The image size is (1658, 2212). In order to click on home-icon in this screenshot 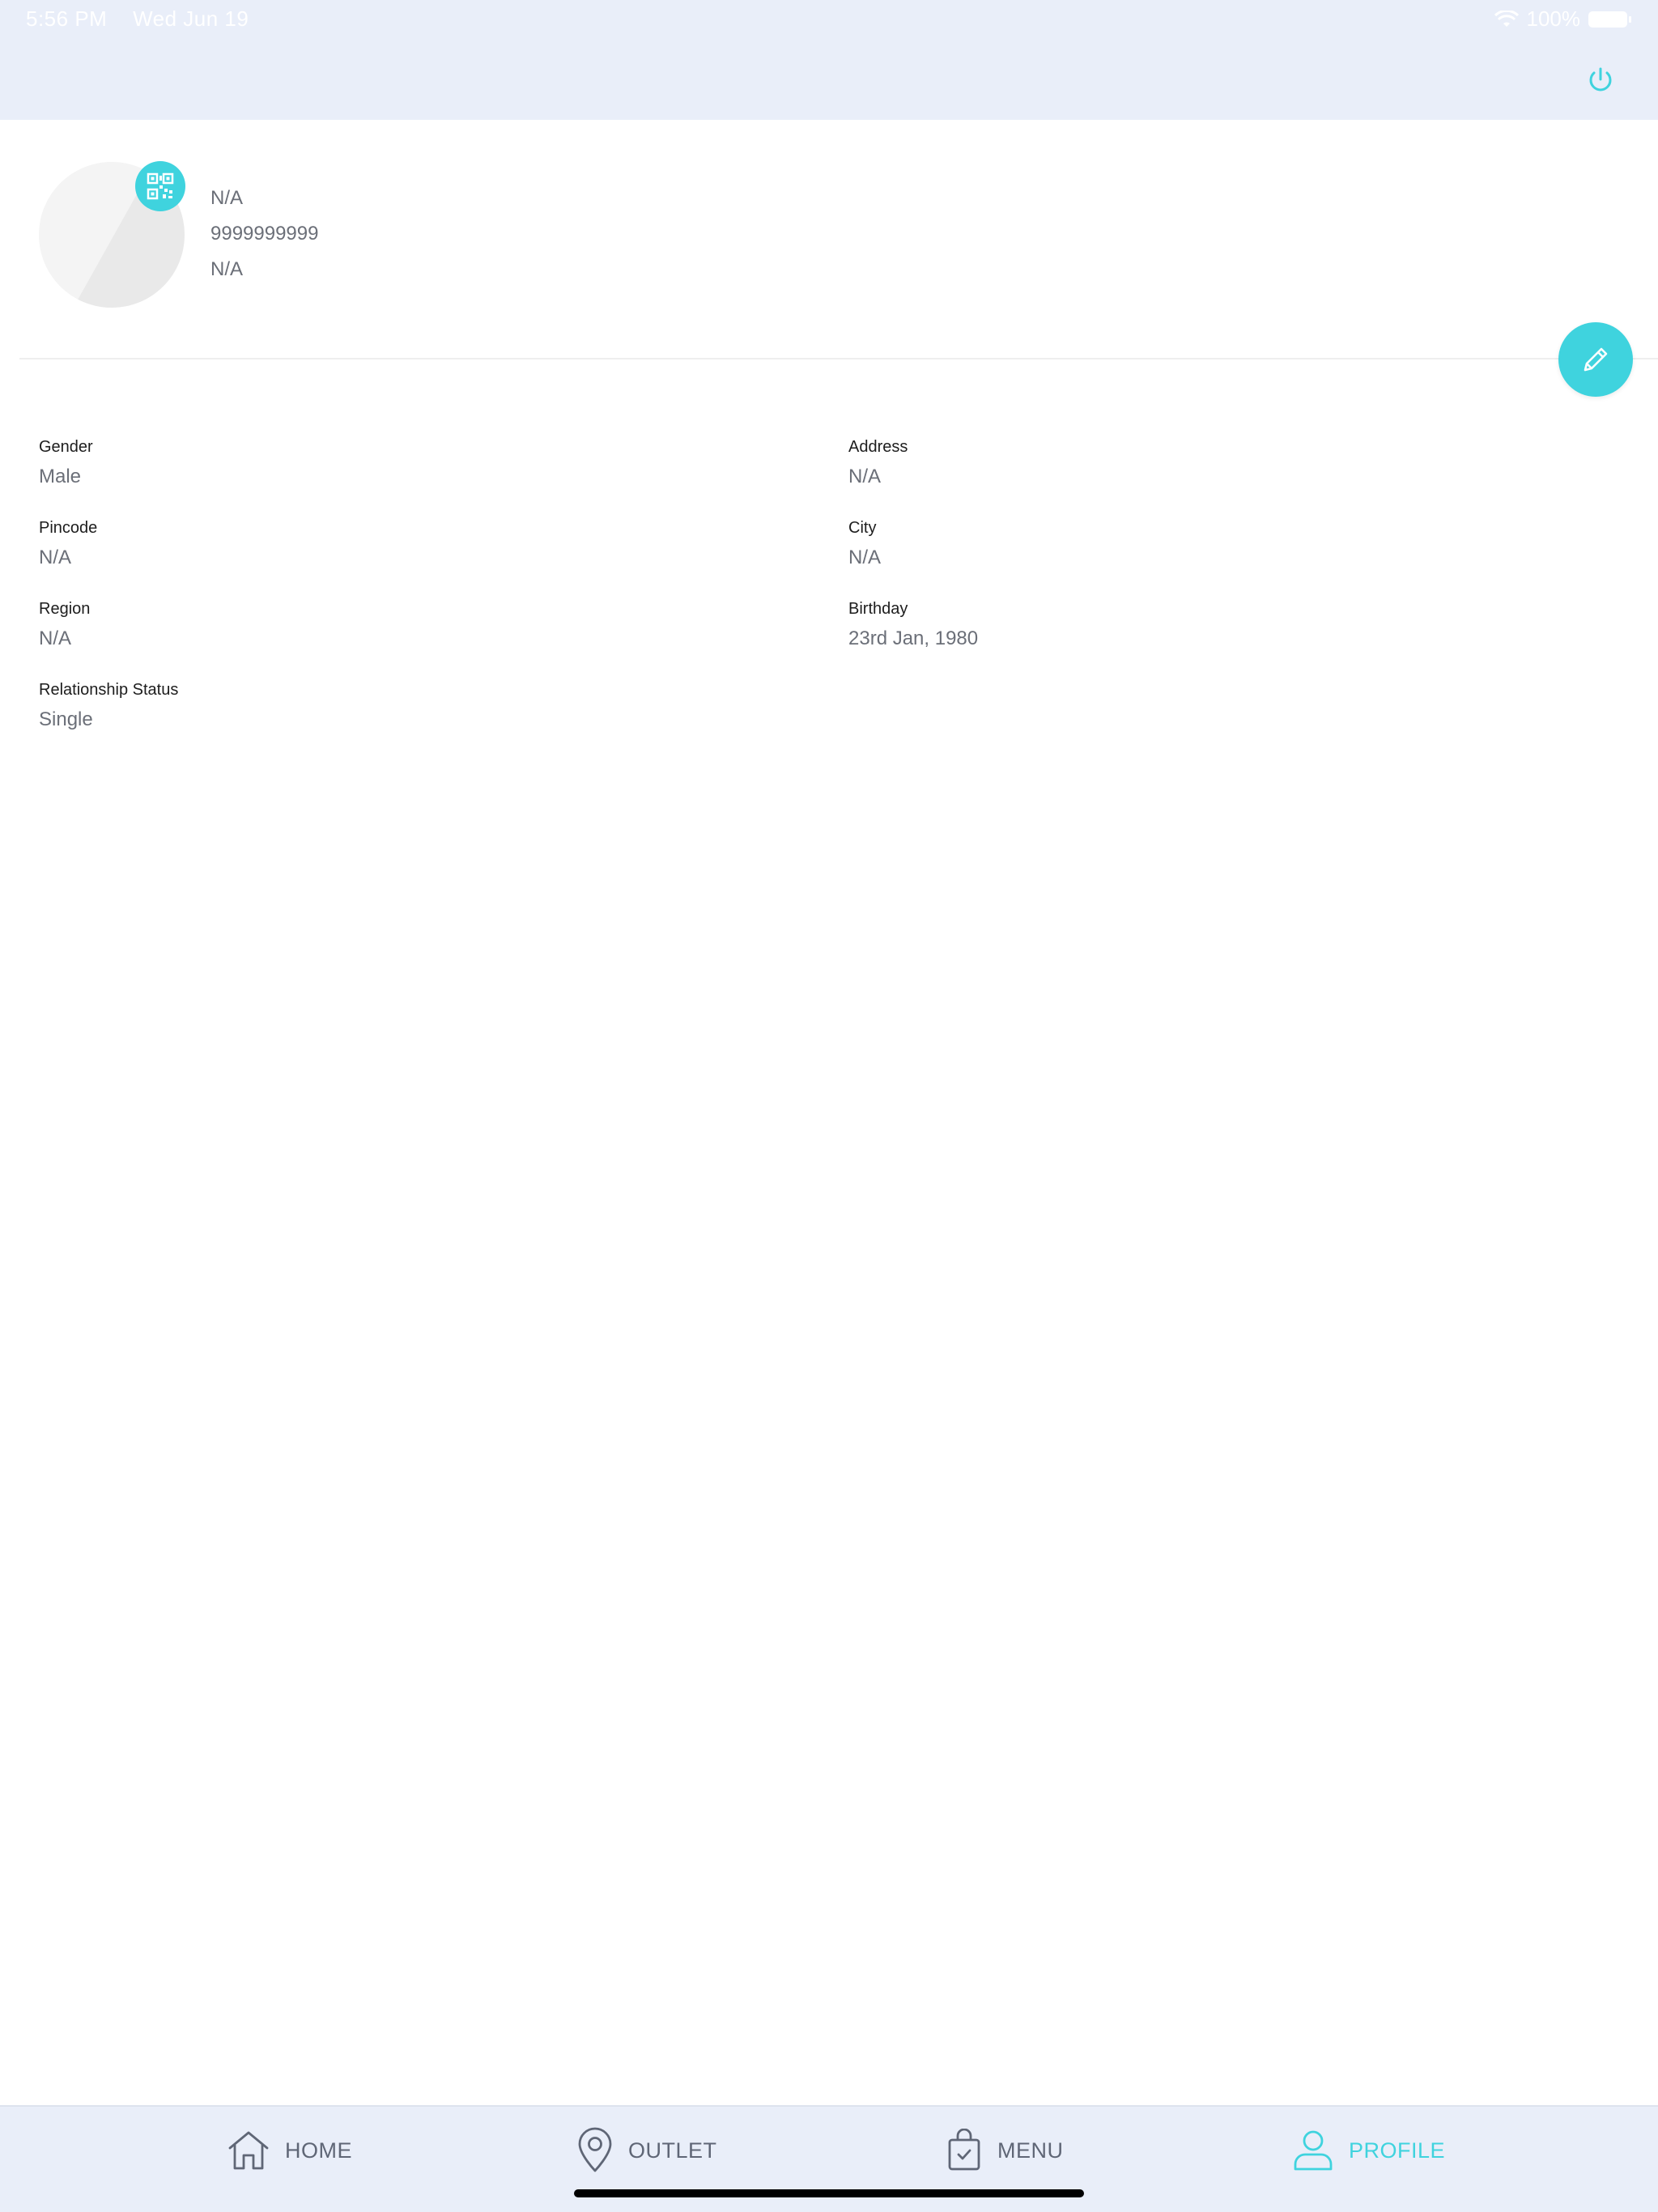, I will do `click(248, 2150)`.